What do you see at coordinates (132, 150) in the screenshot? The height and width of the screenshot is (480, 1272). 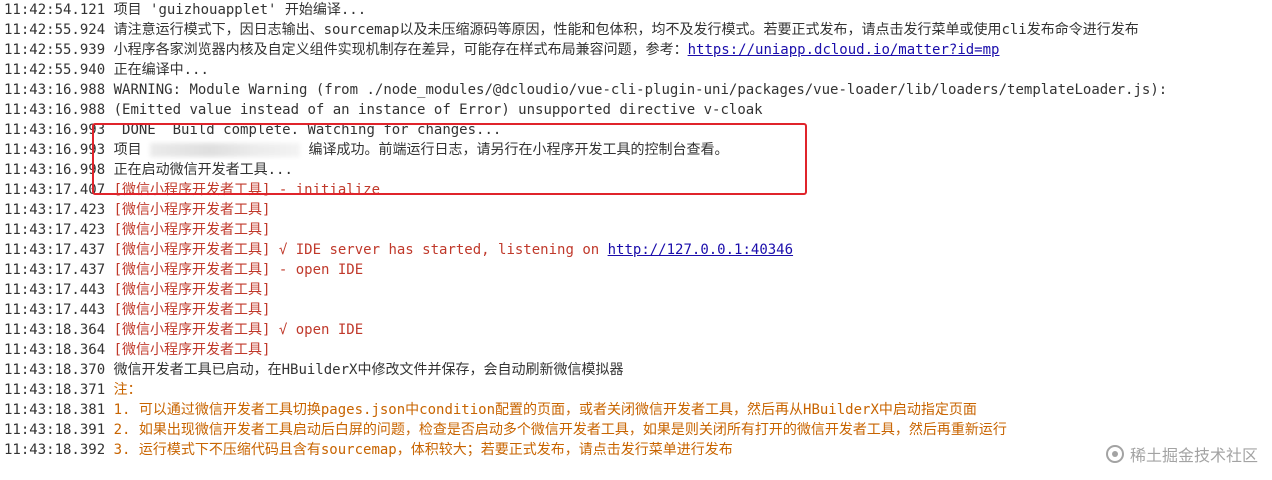 I see `log-message-prefix: 项目` at bounding box center [132, 150].